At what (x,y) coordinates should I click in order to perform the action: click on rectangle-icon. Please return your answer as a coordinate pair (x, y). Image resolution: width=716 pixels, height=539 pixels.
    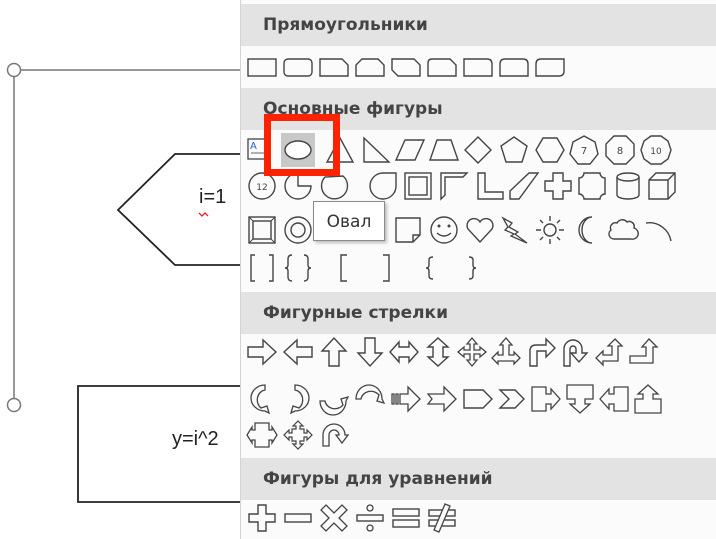
    Looking at the image, I should click on (262, 67).